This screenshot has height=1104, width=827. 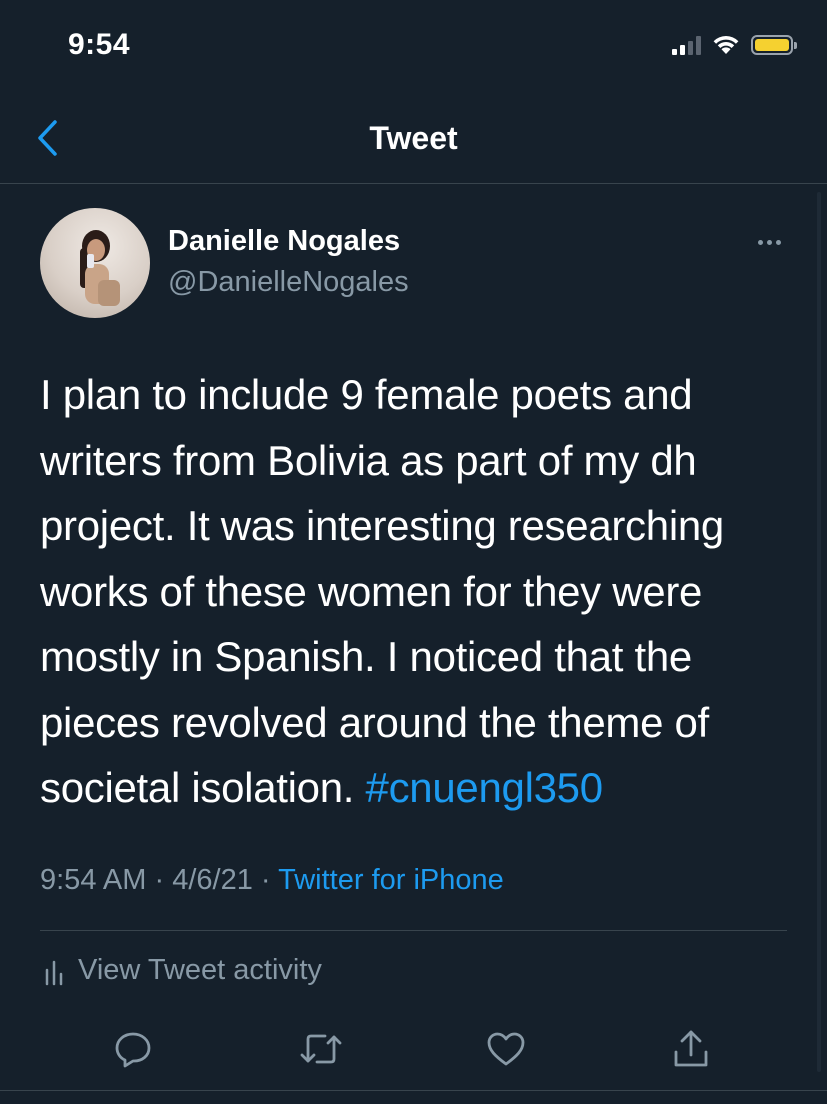 I want to click on view-tweet-activity-button: View Tweet activity, so click(x=183, y=970).